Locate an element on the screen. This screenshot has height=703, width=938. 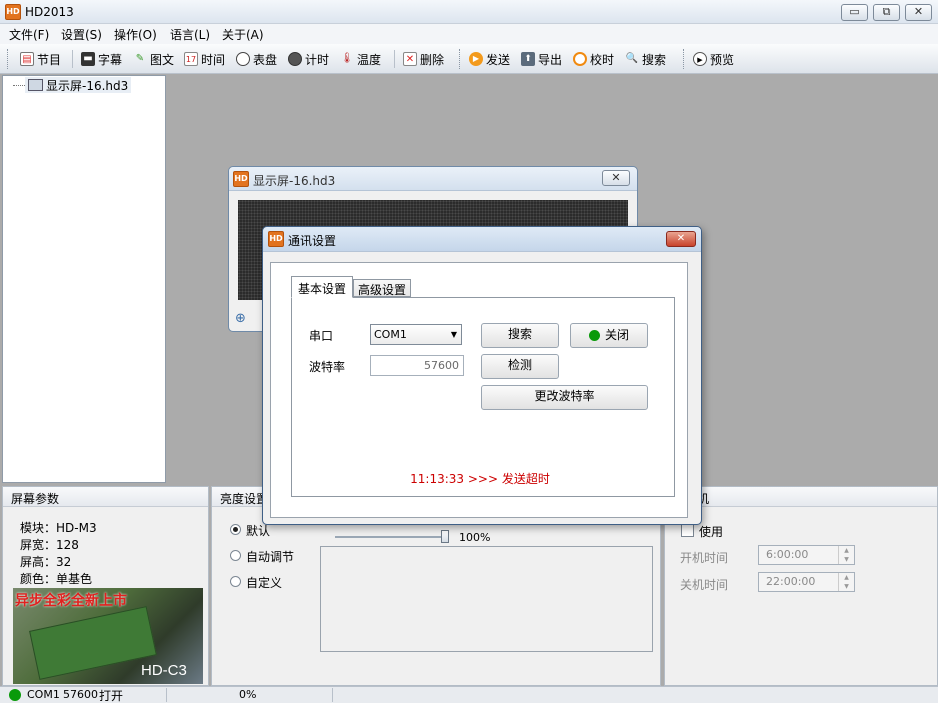
subtitle-button: ▬ 字幕 is located at coordinates (101, 59).